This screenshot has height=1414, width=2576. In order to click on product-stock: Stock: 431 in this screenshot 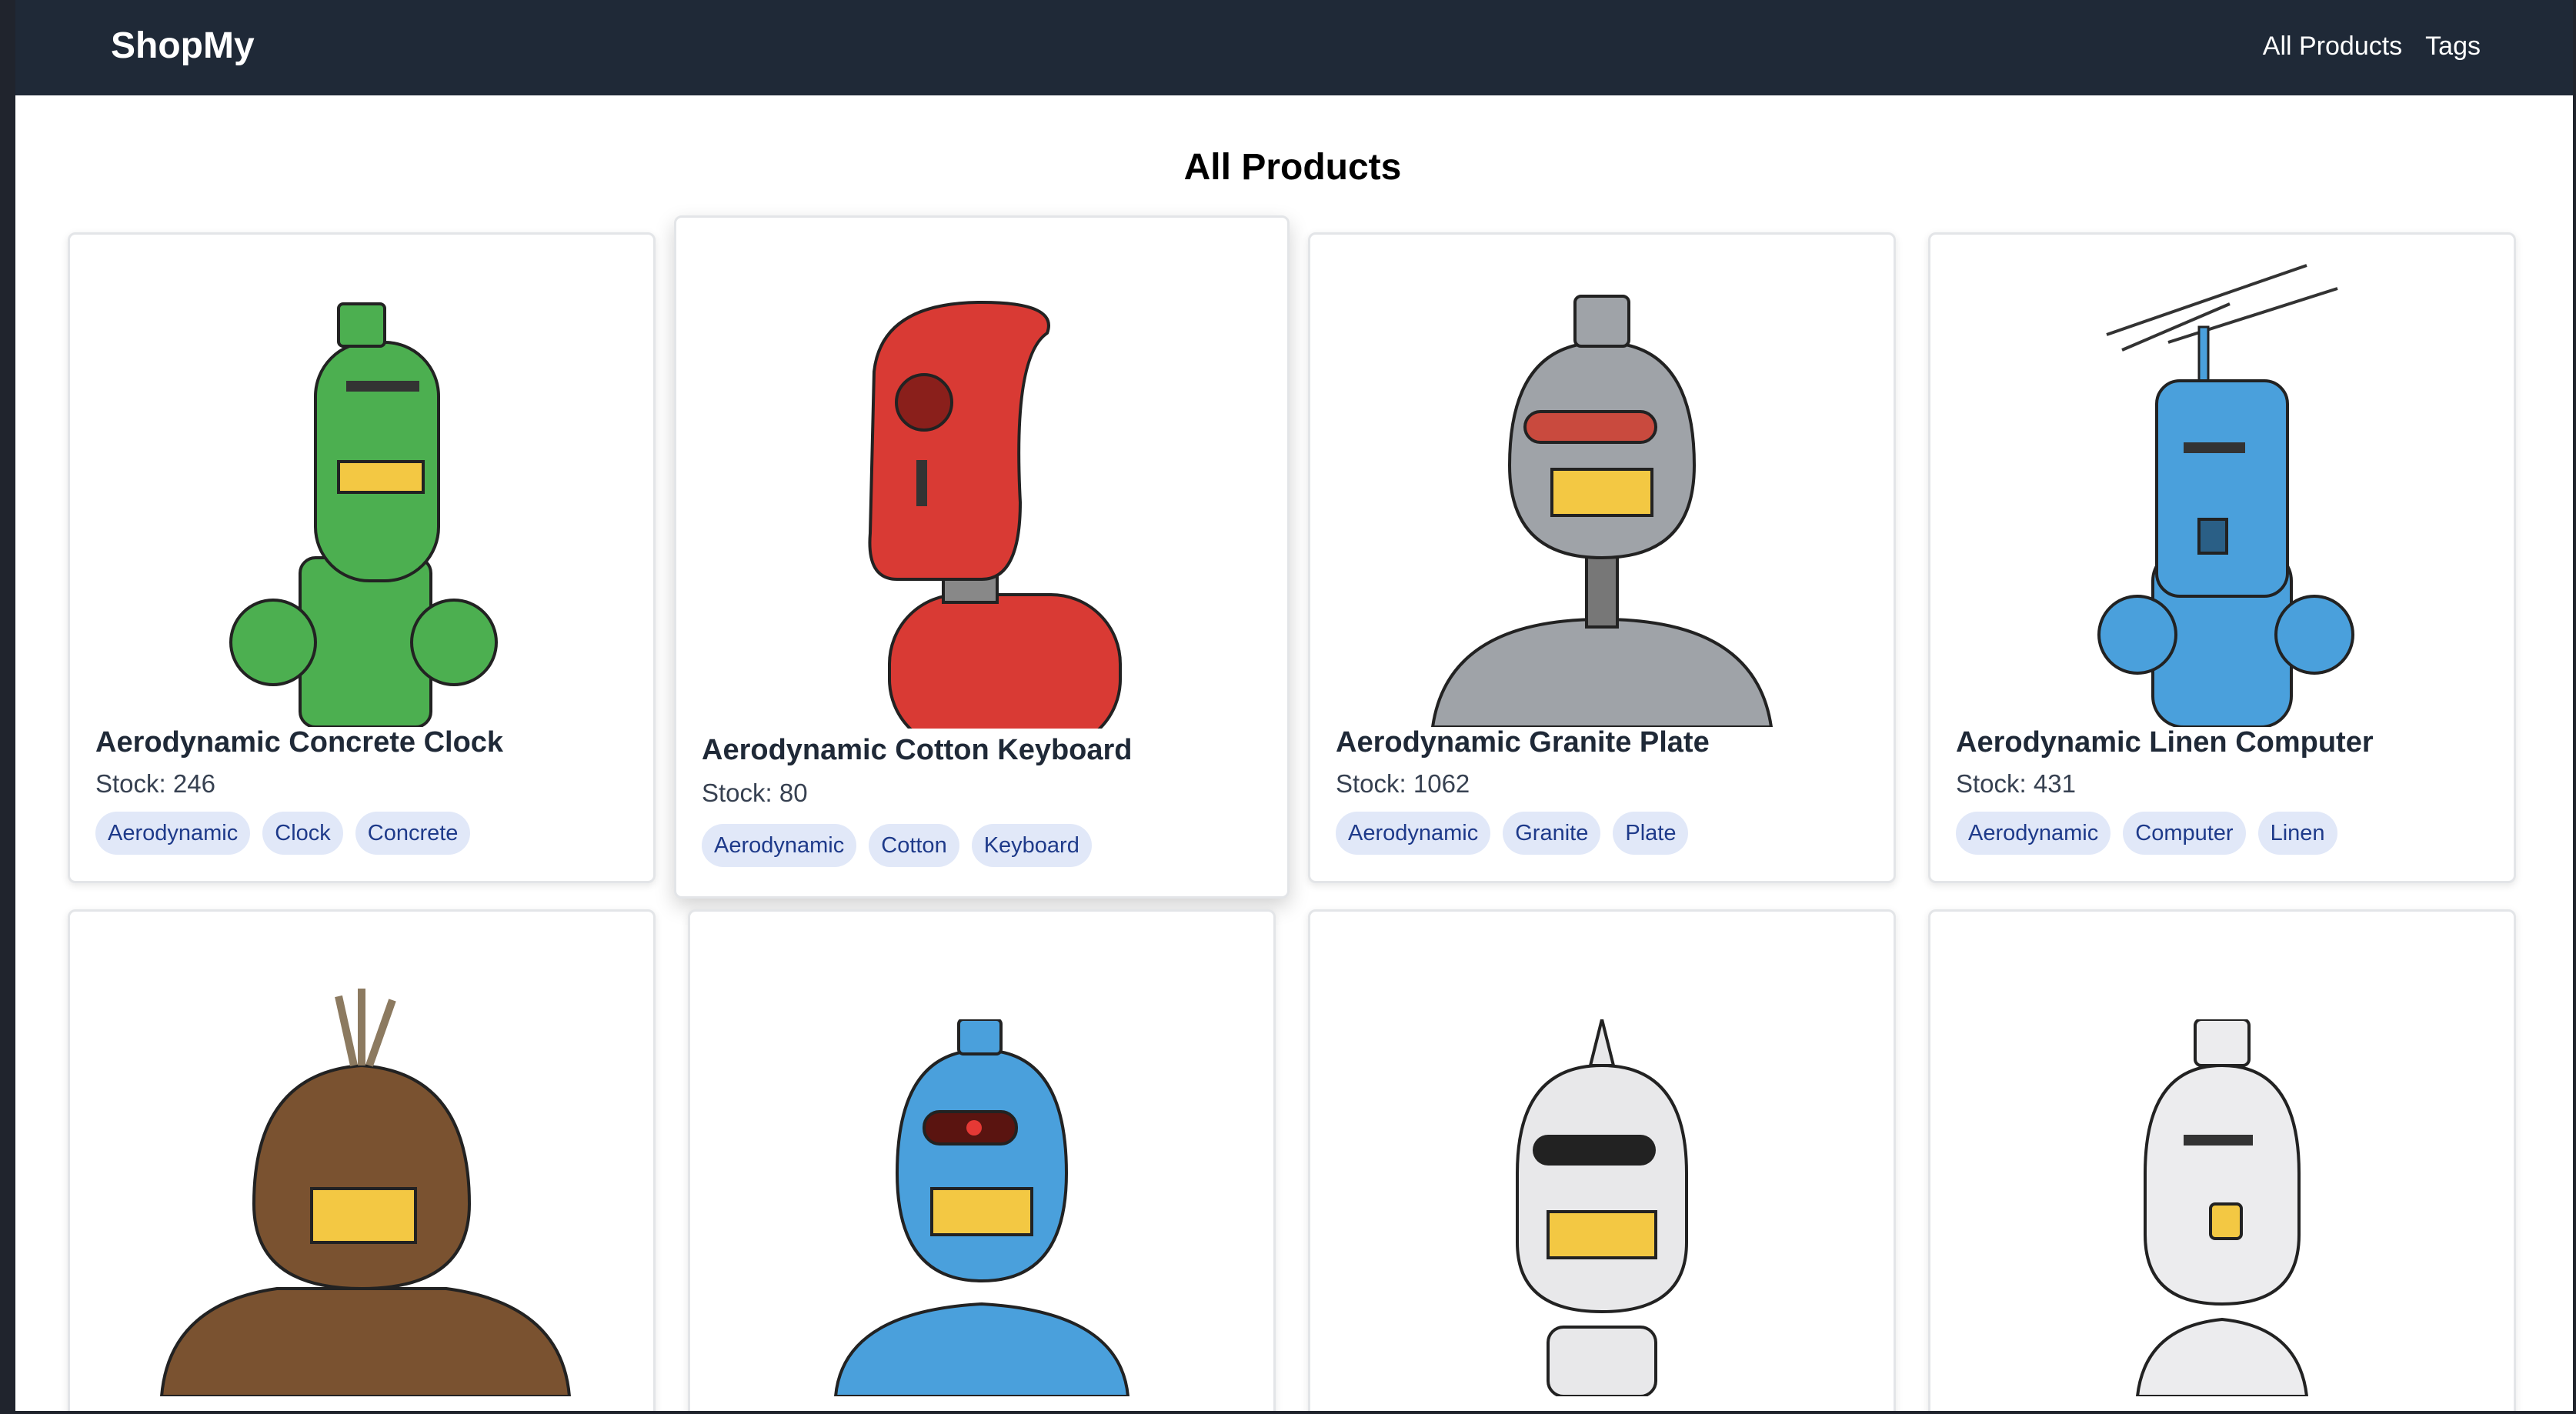, I will do `click(2016, 783)`.